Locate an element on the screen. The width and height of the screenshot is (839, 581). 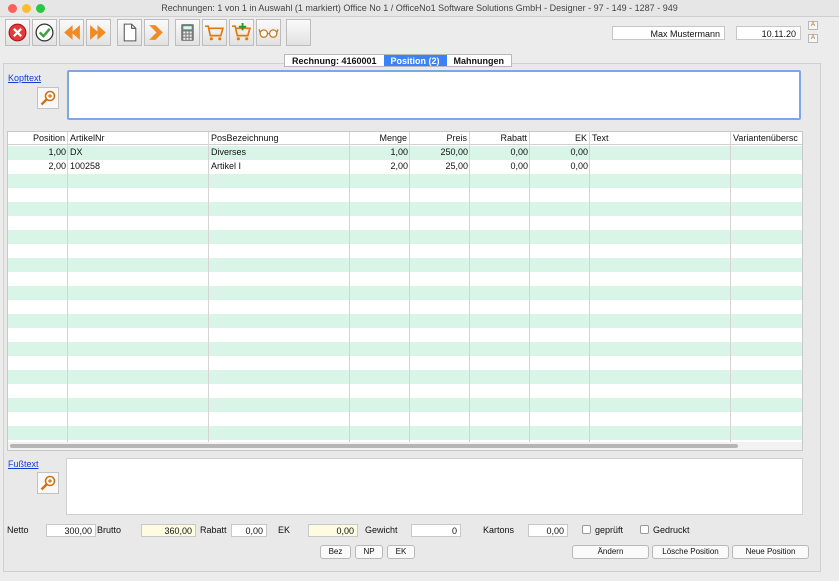
gedruckt-checkbox is located at coordinates (644, 529).